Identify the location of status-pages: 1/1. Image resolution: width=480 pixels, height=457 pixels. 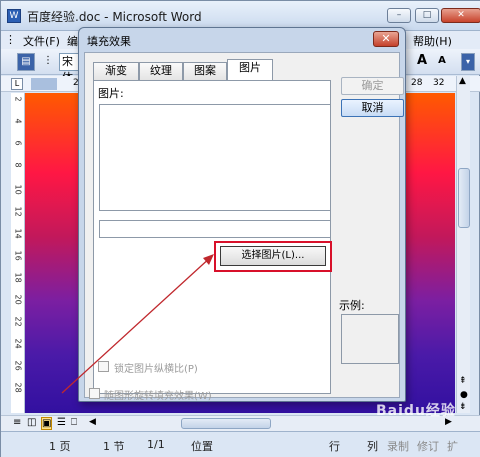
(156, 444).